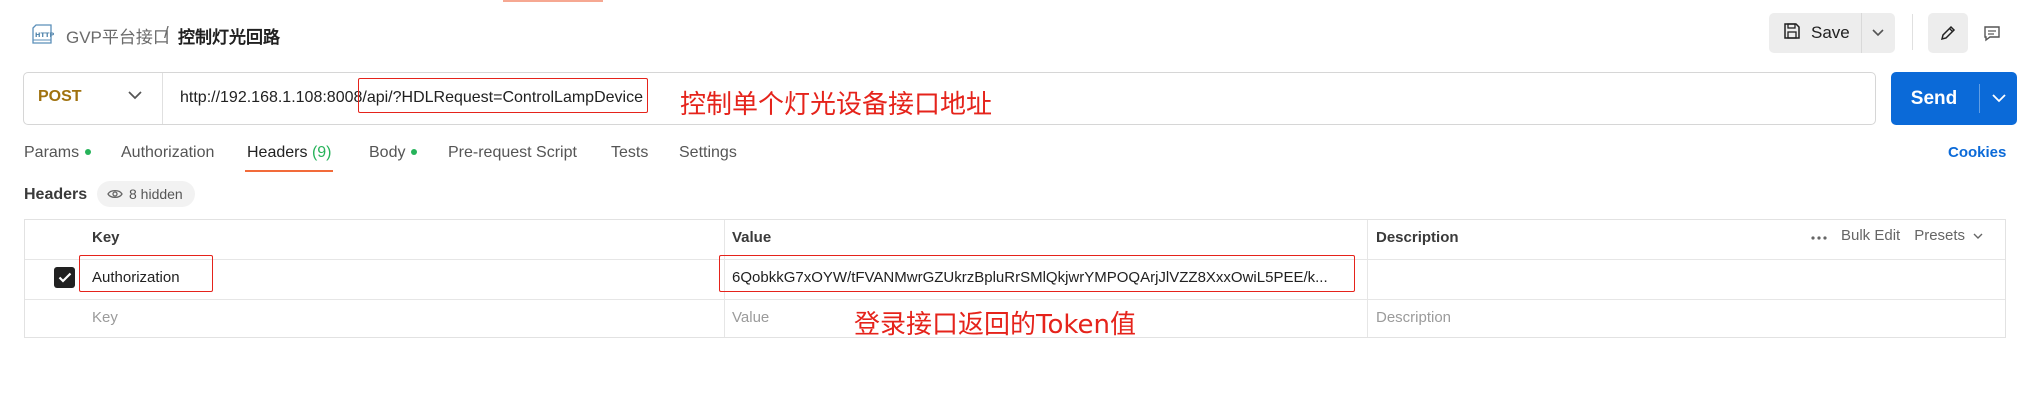 This screenshot has width=2043, height=401. I want to click on new-value-input: Value, so click(750, 317).